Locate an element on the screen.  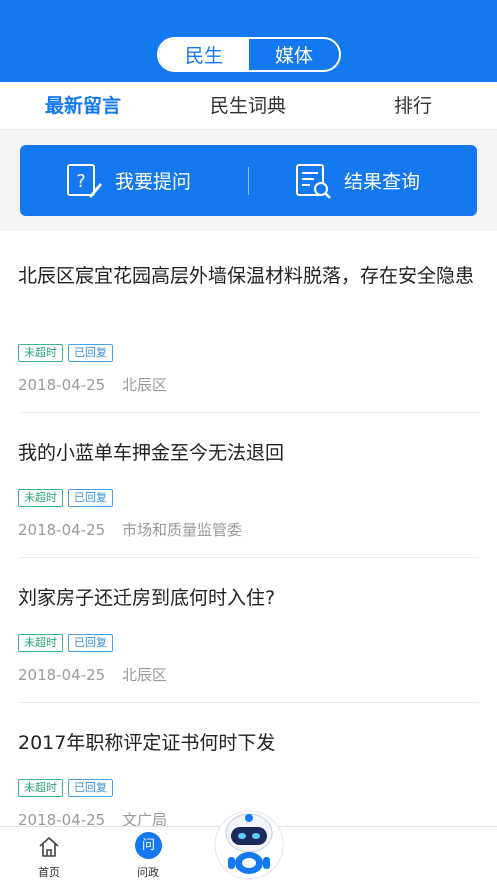
tab-dictionary: 民生词典 is located at coordinates (248, 106).